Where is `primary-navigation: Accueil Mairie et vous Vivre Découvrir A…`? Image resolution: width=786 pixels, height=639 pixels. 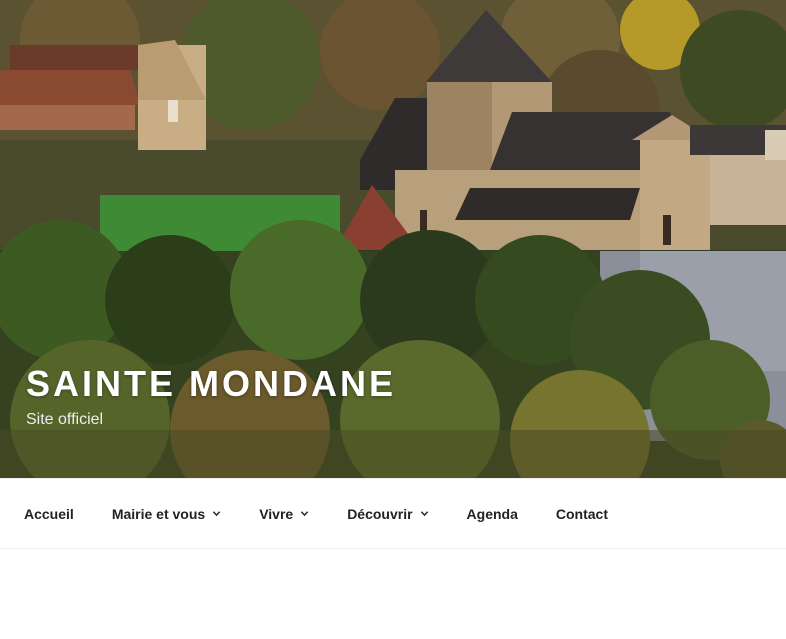
primary-navigation: Accueil Mairie et vous Vivre Découvrir A… is located at coordinates (393, 513).